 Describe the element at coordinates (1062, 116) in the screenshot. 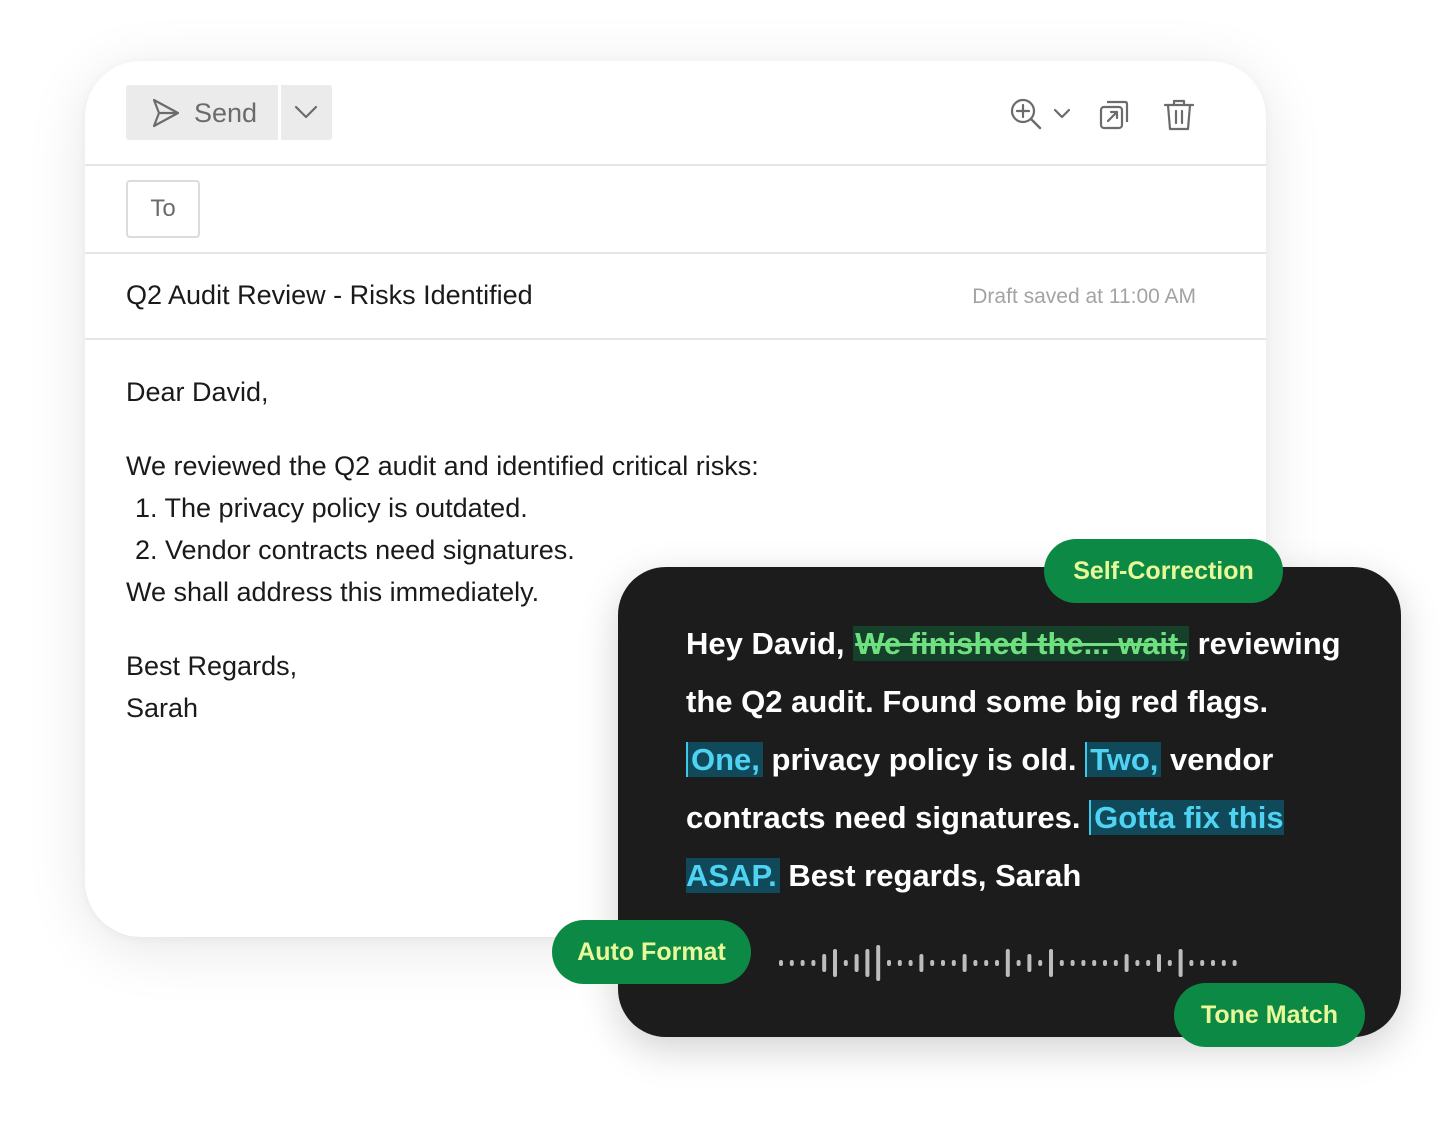

I see `zoom-chevron-down-icon` at that location.